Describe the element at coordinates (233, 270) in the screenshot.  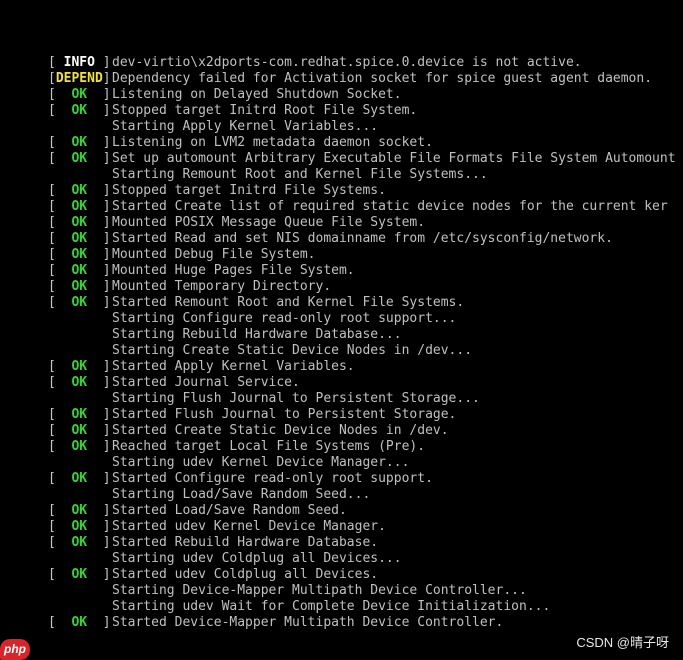
I see `log-message: Mounted Huge Pages File System.` at that location.